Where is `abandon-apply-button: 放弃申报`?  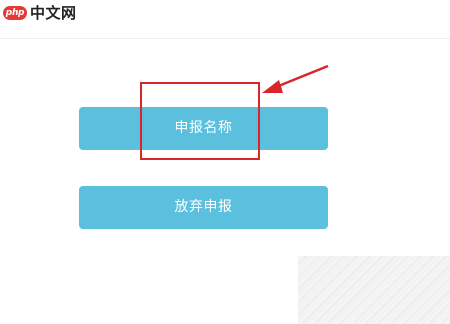 abandon-apply-button: 放弃申报 is located at coordinates (203, 207).